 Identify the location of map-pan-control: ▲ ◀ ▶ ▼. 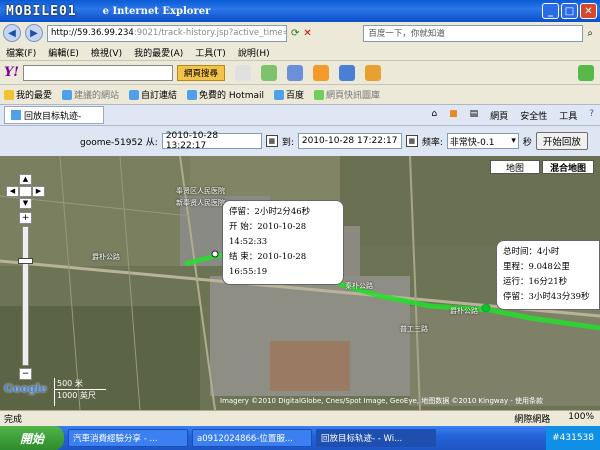
(26, 192).